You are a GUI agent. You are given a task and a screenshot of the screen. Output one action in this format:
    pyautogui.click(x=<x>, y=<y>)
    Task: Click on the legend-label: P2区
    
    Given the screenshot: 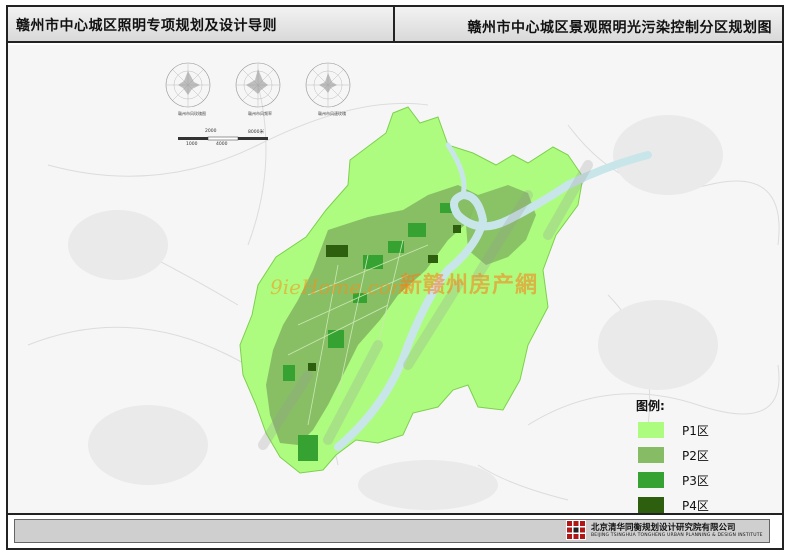 What is the action you would take?
    pyautogui.click(x=695, y=456)
    